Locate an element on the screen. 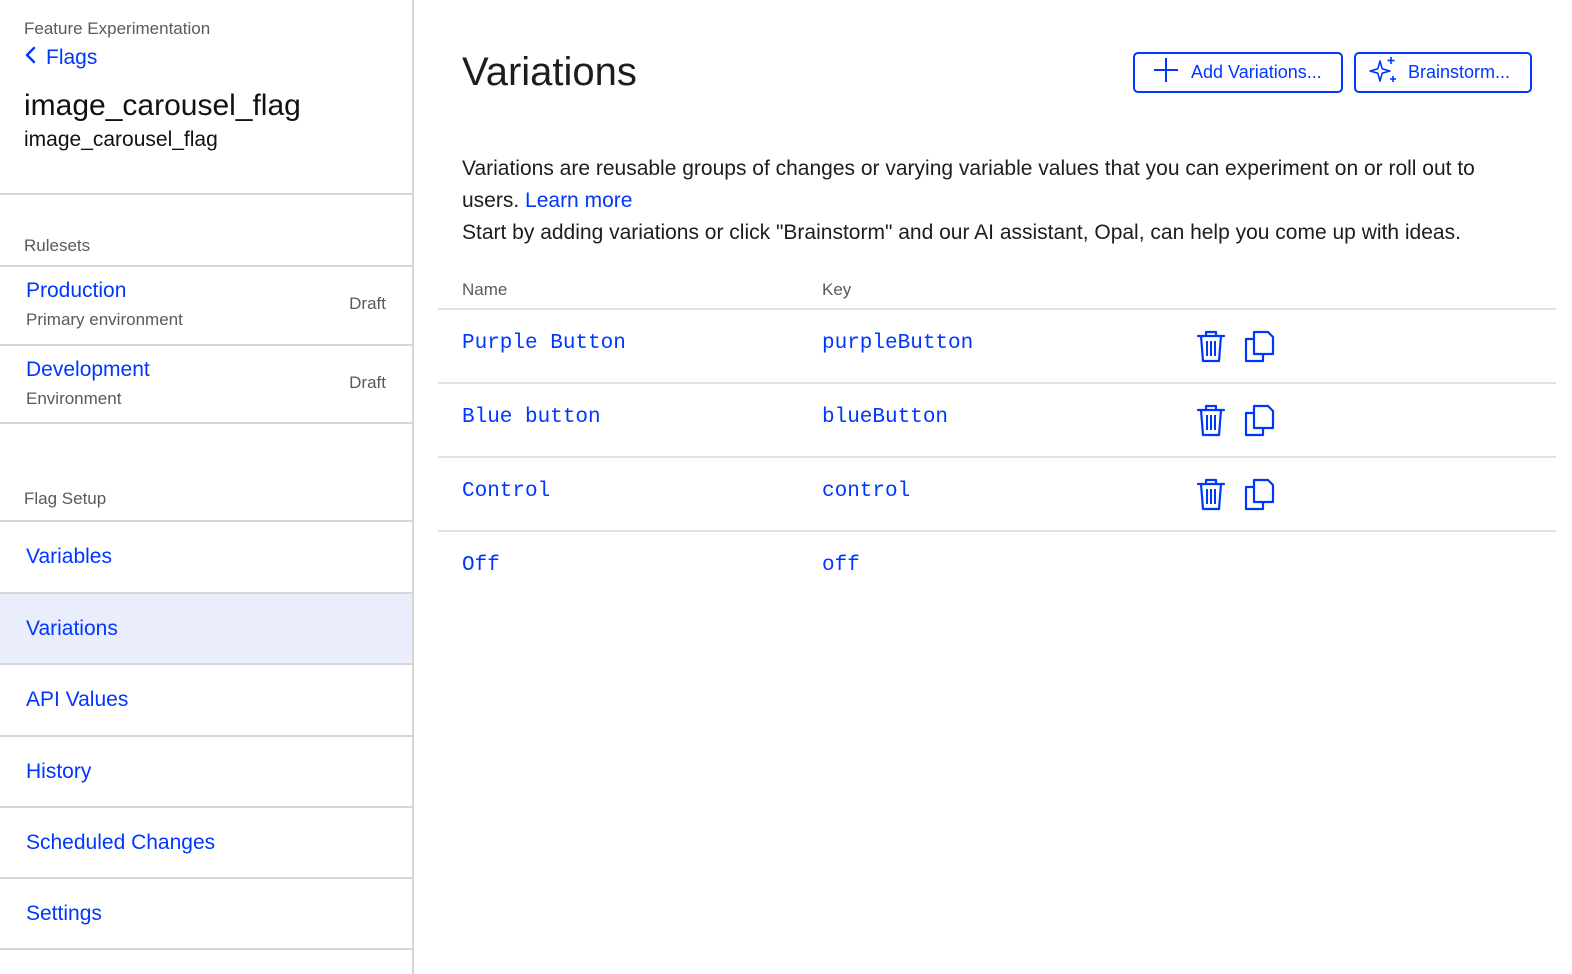 Image resolution: width=1572 pixels, height=974 pixels. nav-item-scheduled-changes: Scheduled Changes is located at coordinates (206, 843).